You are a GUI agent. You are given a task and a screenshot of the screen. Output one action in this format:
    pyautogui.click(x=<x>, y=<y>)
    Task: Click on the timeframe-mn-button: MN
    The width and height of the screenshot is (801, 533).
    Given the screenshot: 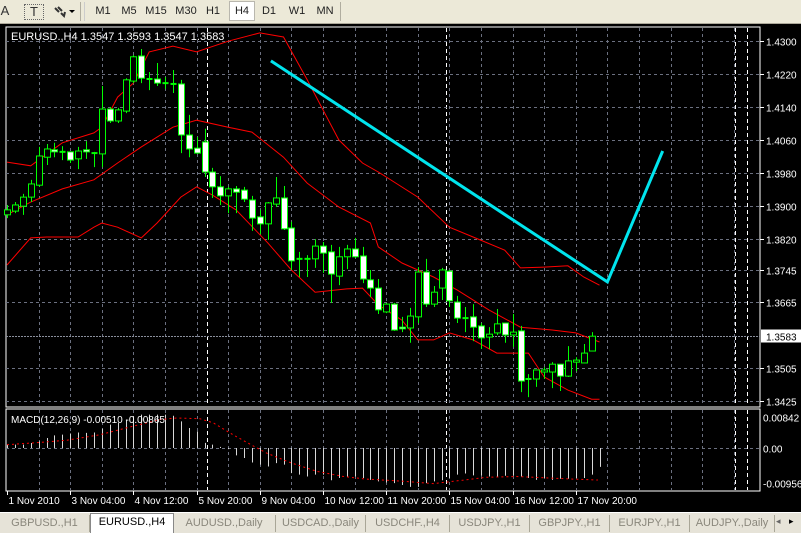 What is the action you would take?
    pyautogui.click(x=325, y=11)
    